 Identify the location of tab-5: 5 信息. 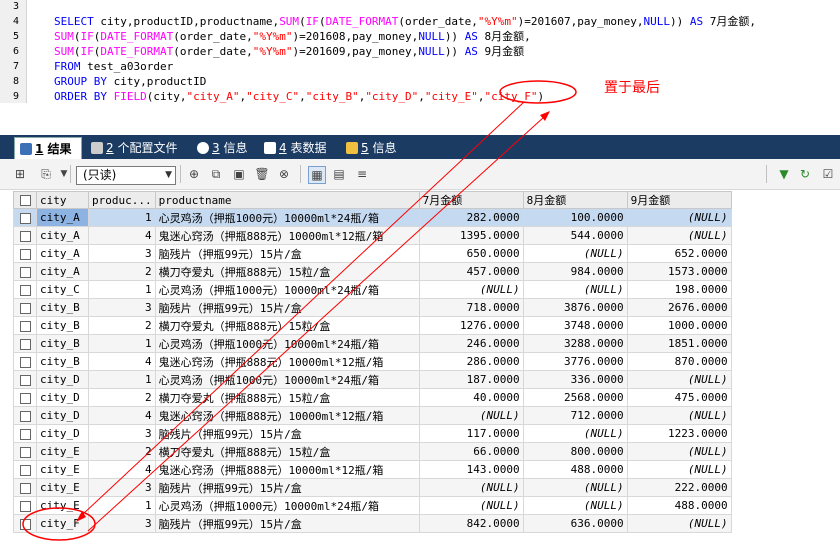
(374, 148).